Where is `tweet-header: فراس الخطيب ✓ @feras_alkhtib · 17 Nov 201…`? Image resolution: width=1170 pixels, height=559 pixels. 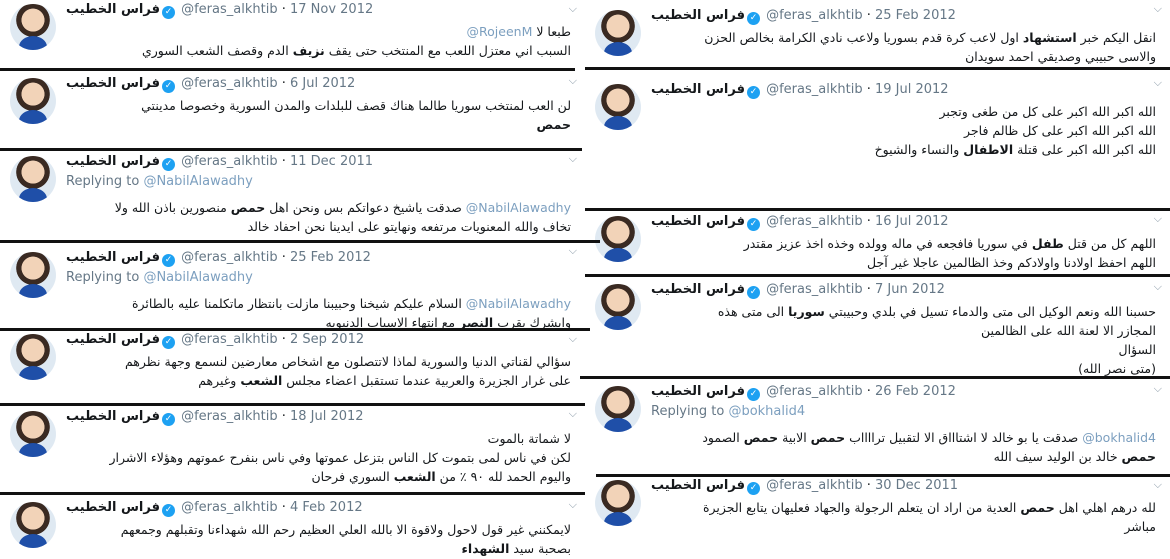
tweet-header: فراس الخطيب ✓ @feras_alkhtib · 17 Nov 201… is located at coordinates (220, 10).